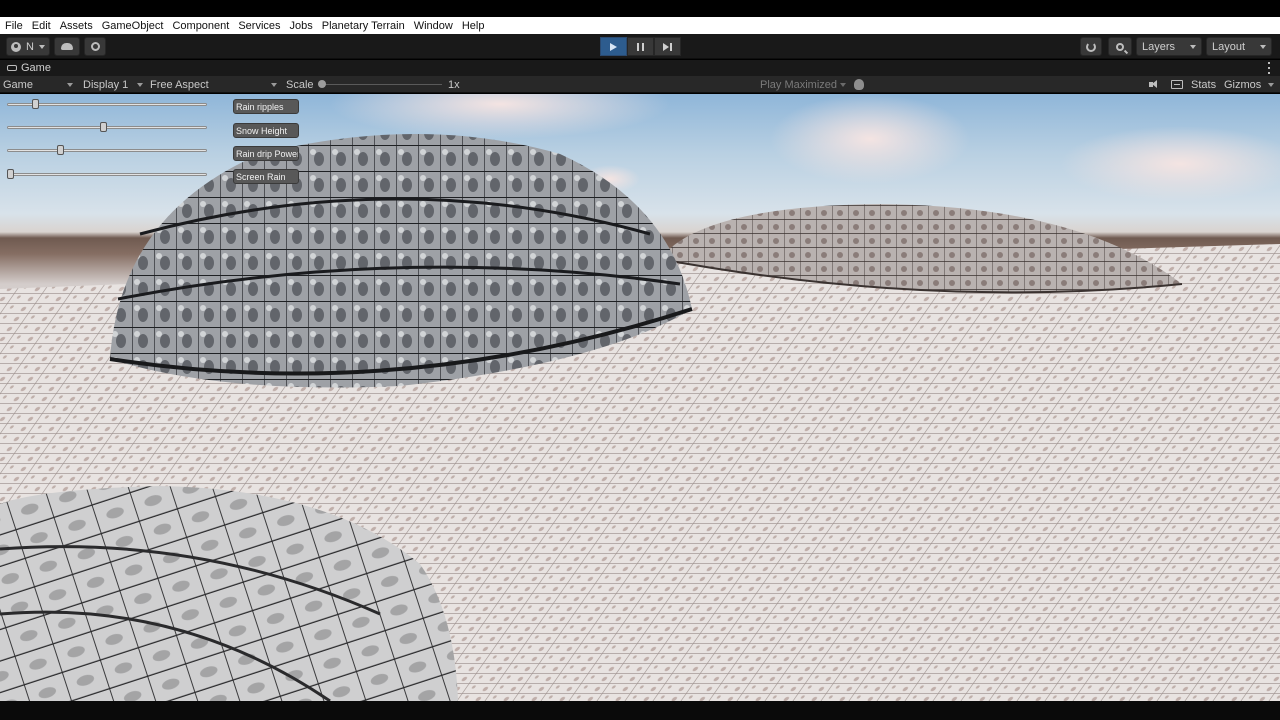 The image size is (1280, 720). I want to click on menu-gameobject: GameObject, so click(133, 26).